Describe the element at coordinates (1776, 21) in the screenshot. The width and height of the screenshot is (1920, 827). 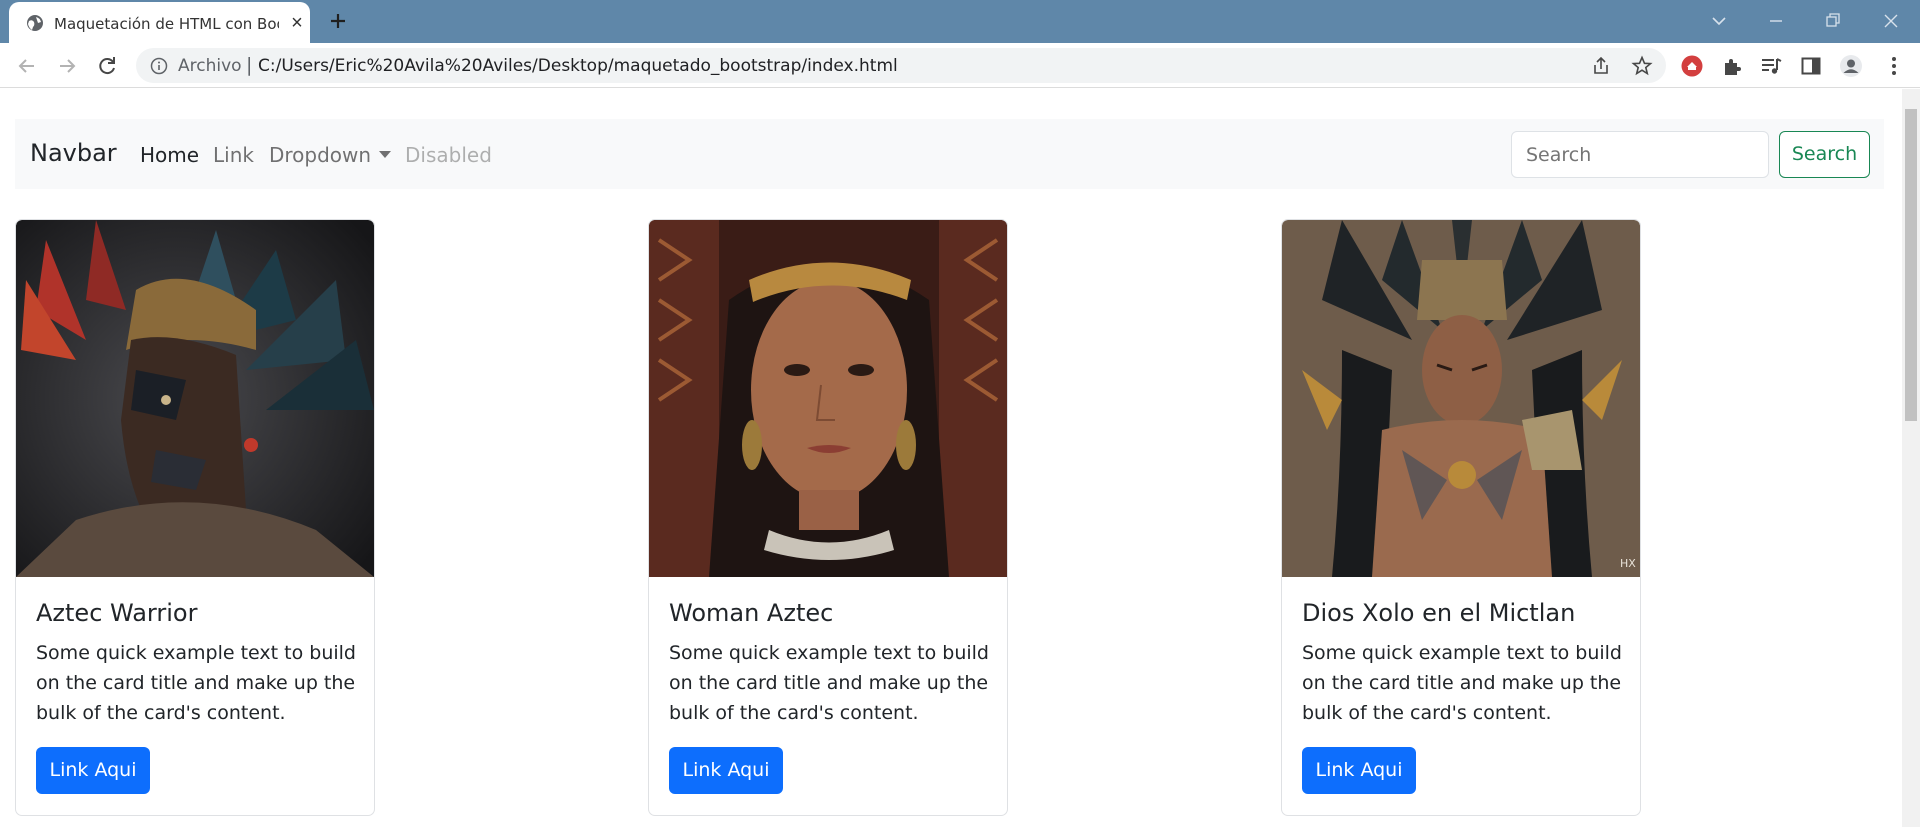
I see `minimize-icon` at that location.